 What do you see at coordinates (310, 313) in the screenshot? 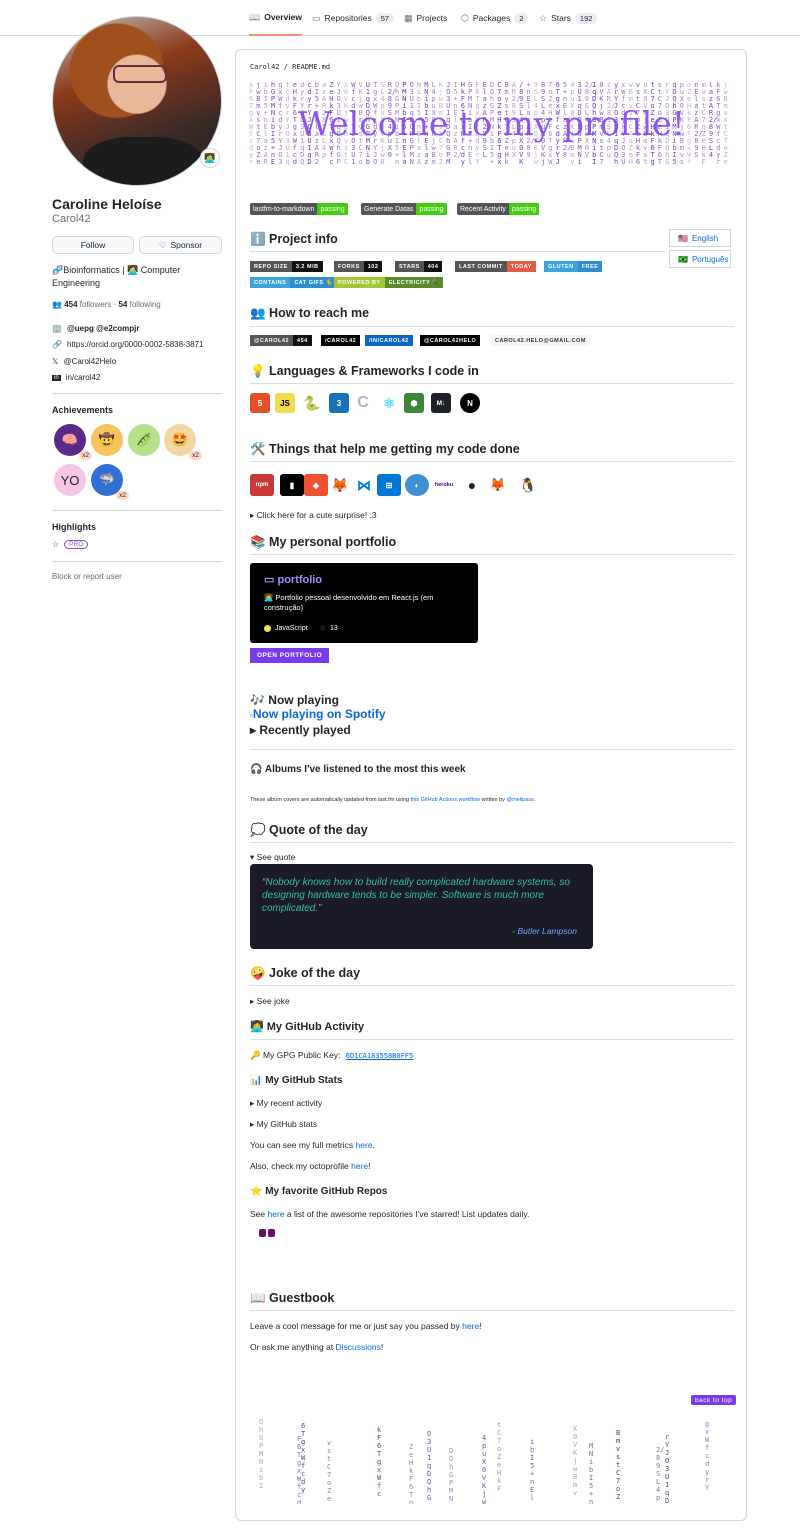
I see `reach-heading: 👥 How to reach me` at bounding box center [310, 313].